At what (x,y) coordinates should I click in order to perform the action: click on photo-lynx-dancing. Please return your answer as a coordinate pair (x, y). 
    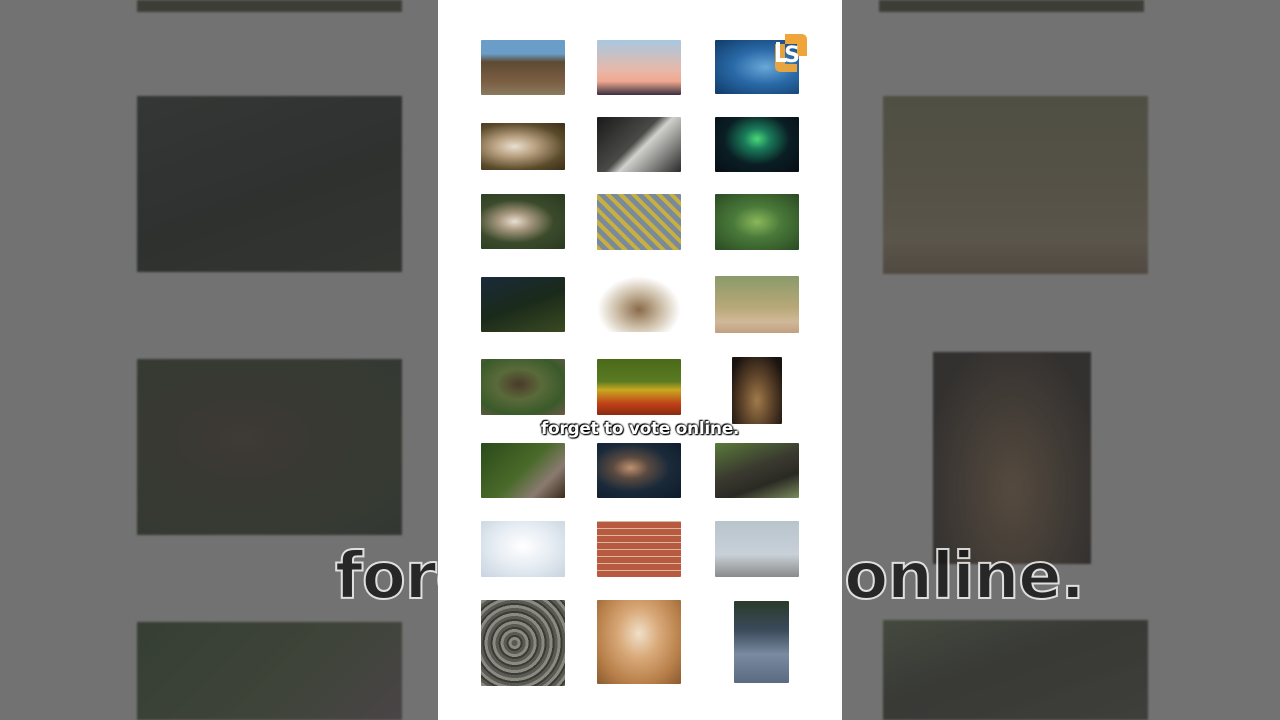
    Looking at the image, I should click on (757, 304).